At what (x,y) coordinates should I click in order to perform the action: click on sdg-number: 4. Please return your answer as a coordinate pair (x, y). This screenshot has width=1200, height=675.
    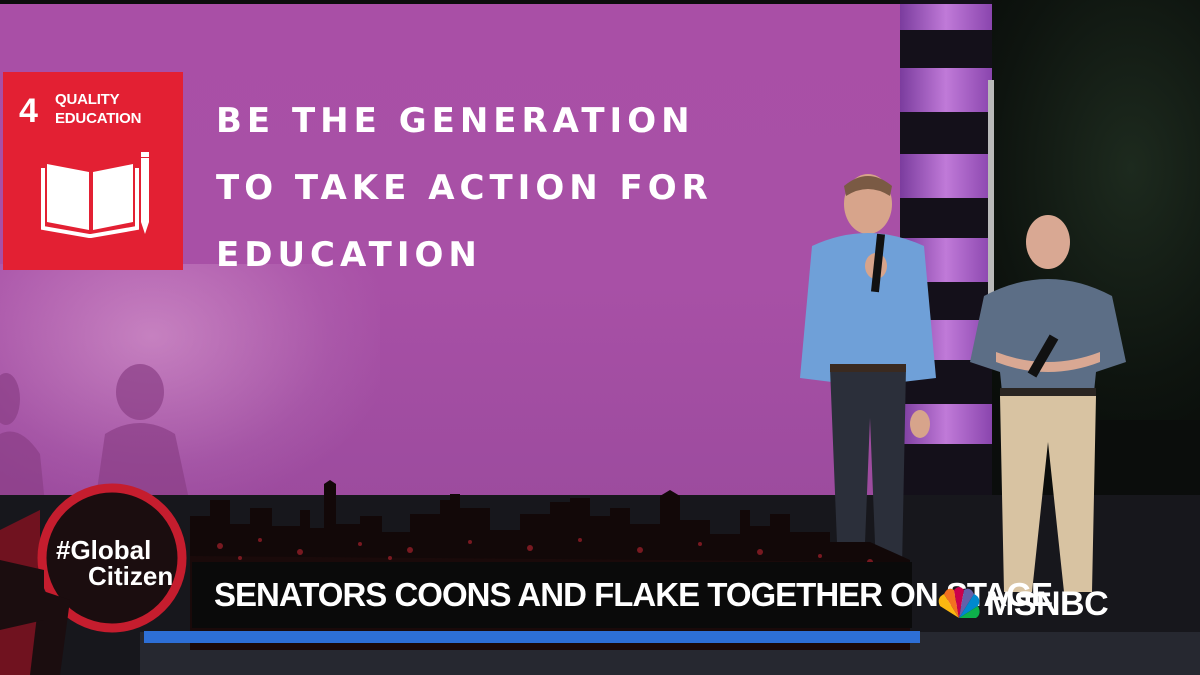
    Looking at the image, I should click on (28, 111).